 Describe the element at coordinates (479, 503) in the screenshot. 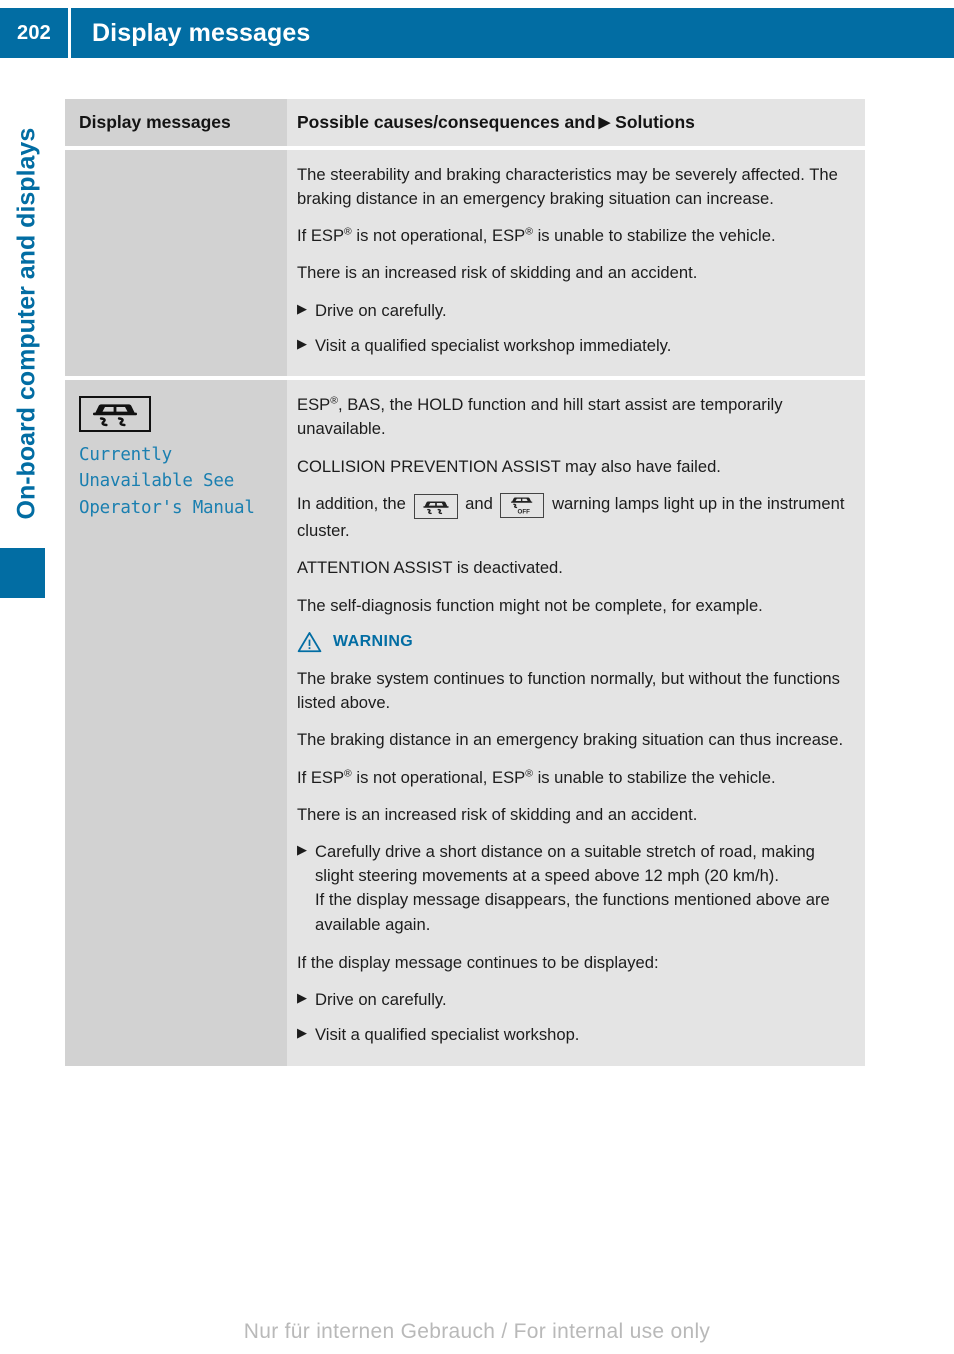

I see `warning-lamps-mid-text: and` at that location.